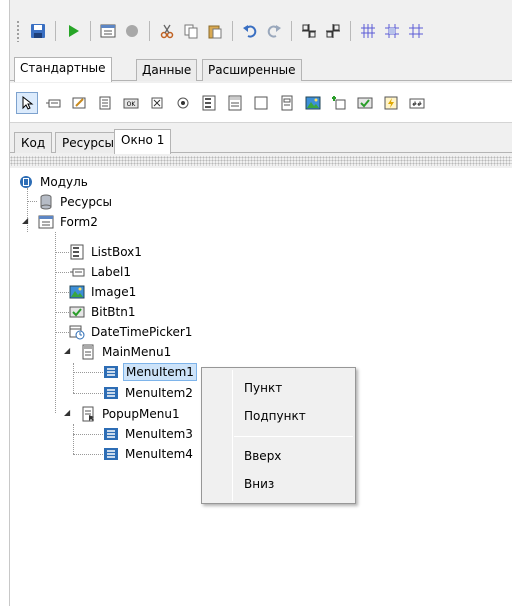  Describe the element at coordinates (46, 202) in the screenshot. I see `database-icon` at that location.